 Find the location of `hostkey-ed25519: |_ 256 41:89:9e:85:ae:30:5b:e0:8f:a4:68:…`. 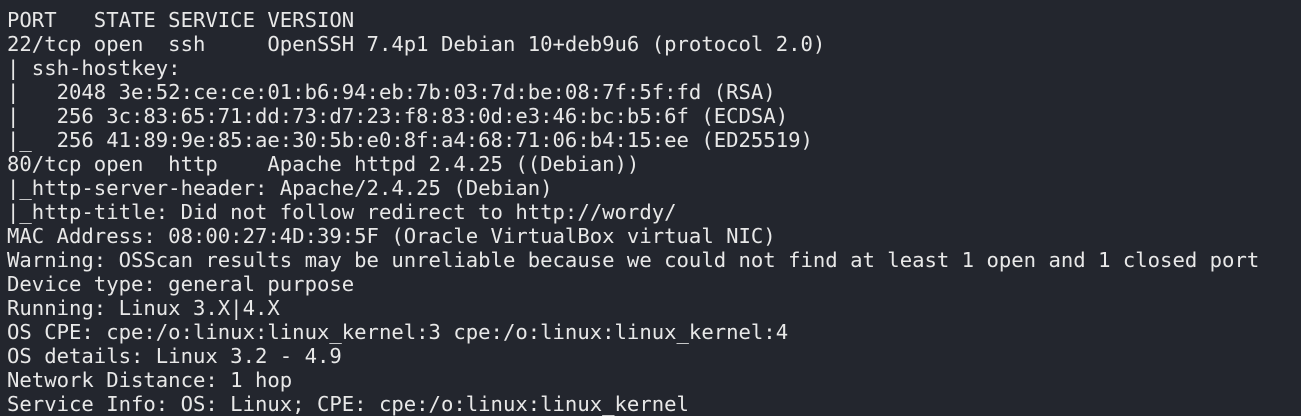

hostkey-ed25519: |_ 256 41:89:9e:85:ae:30:5b:e0:8f:a4:68:… is located at coordinates (410, 140).